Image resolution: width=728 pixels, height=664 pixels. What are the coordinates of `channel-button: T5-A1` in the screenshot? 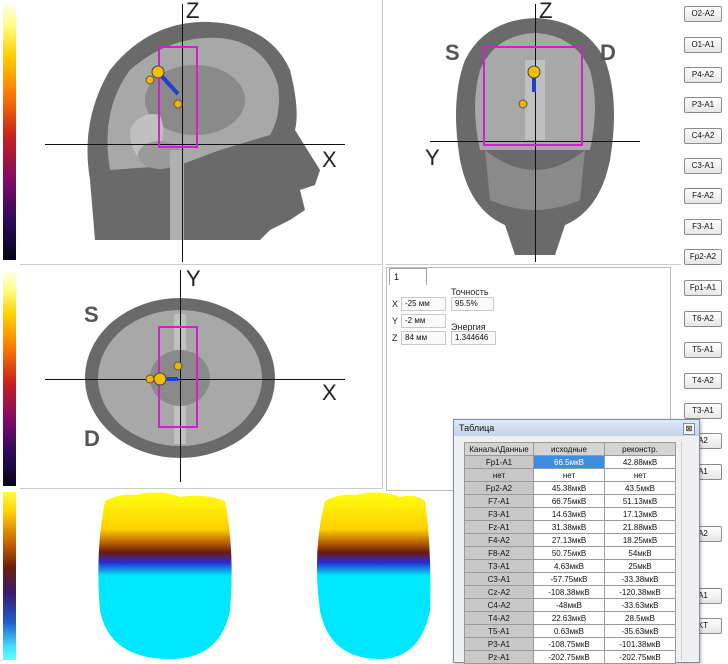 It's located at (703, 350).